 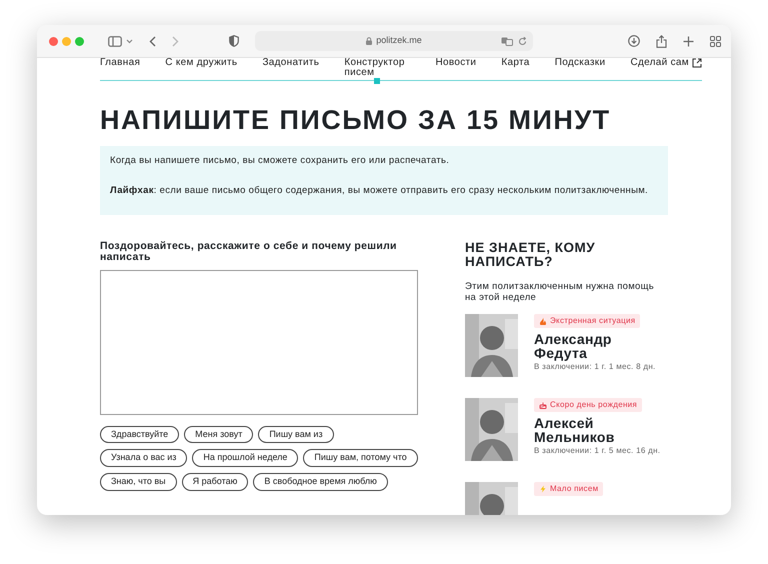 I want to click on phrase-chip: На прошлой неделе, so click(x=245, y=458).